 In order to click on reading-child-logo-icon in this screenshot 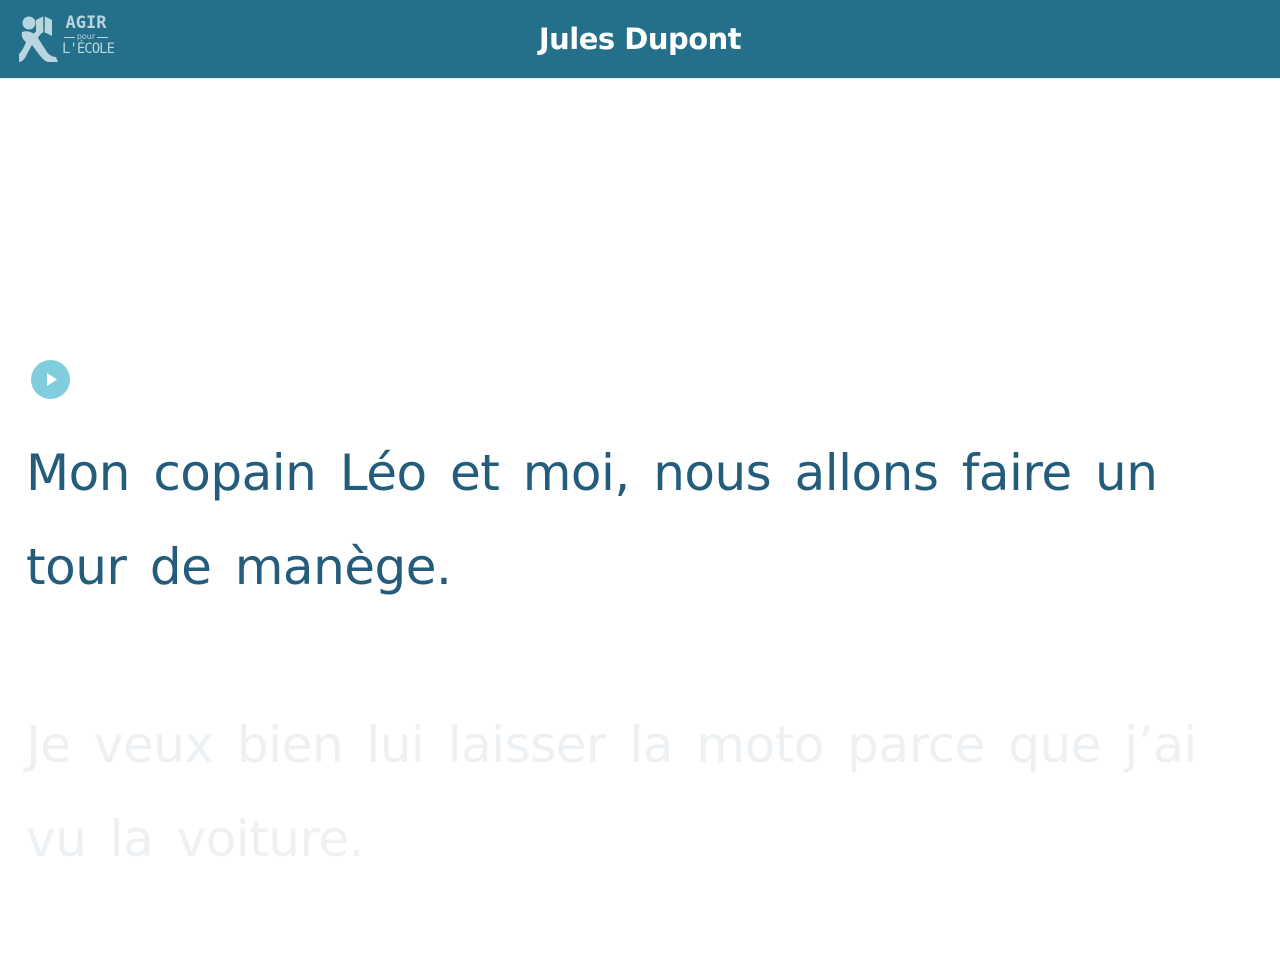, I will do `click(38, 39)`.